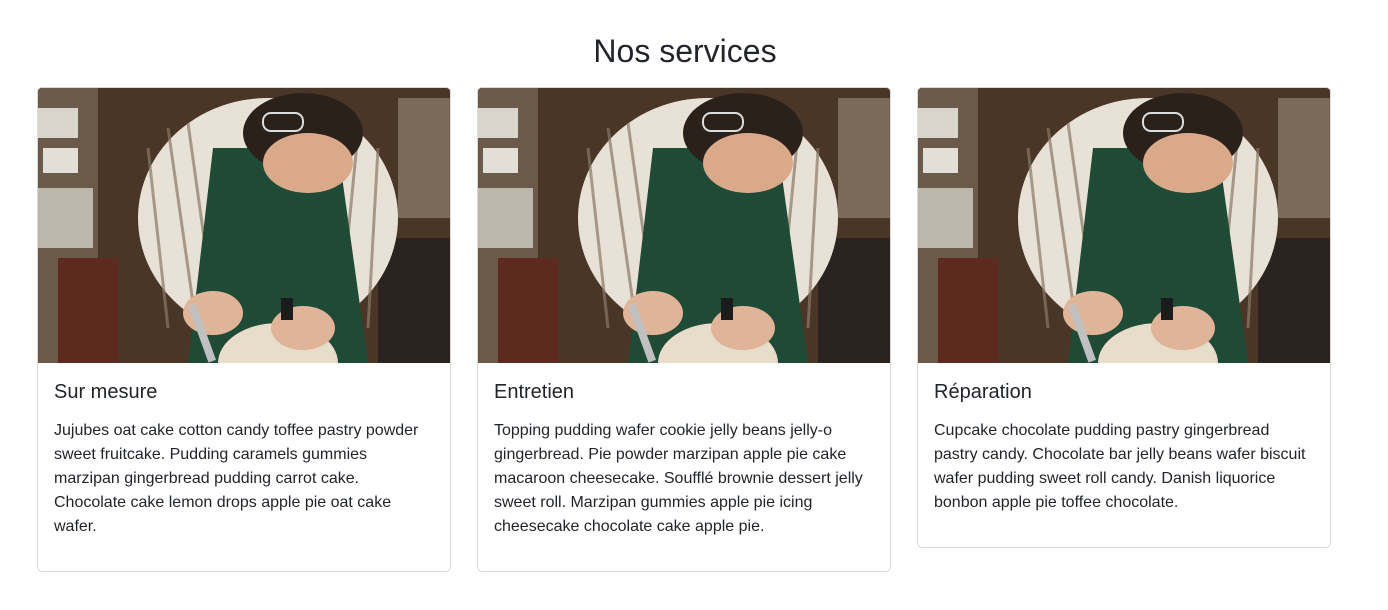  I want to click on card-title: Entretien, so click(534, 392).